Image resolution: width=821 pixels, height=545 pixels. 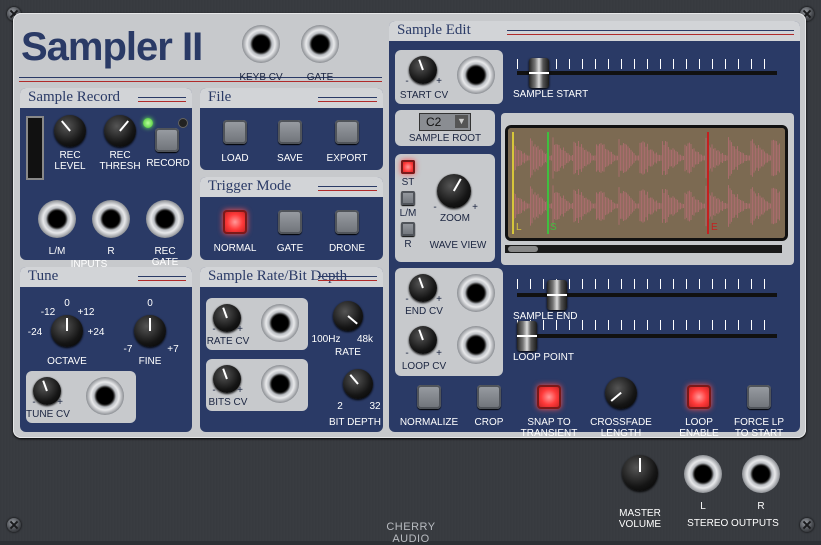 What do you see at coordinates (407, 299) in the screenshot?
I see `end-cv-minus: -` at bounding box center [407, 299].